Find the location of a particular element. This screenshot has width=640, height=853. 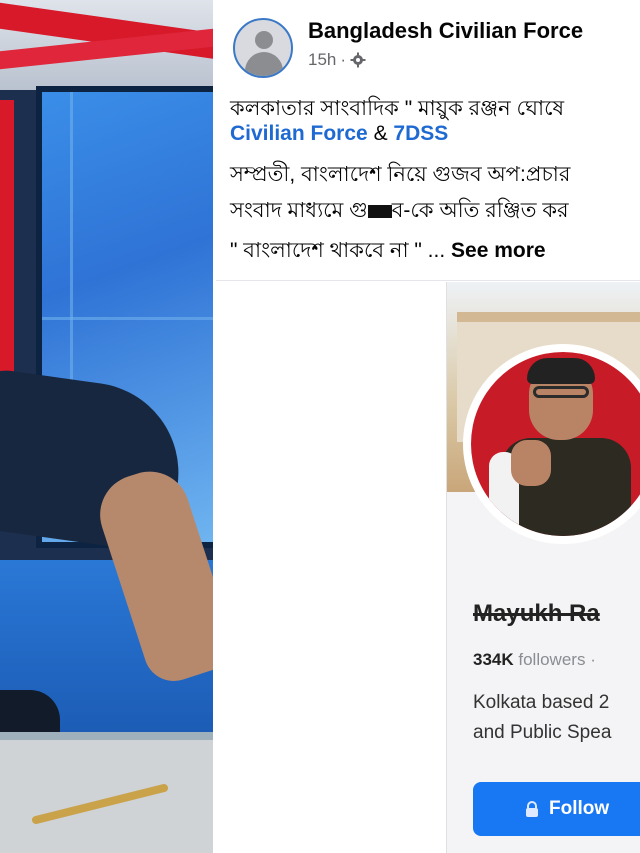

profile-photo is located at coordinates (555, 444).